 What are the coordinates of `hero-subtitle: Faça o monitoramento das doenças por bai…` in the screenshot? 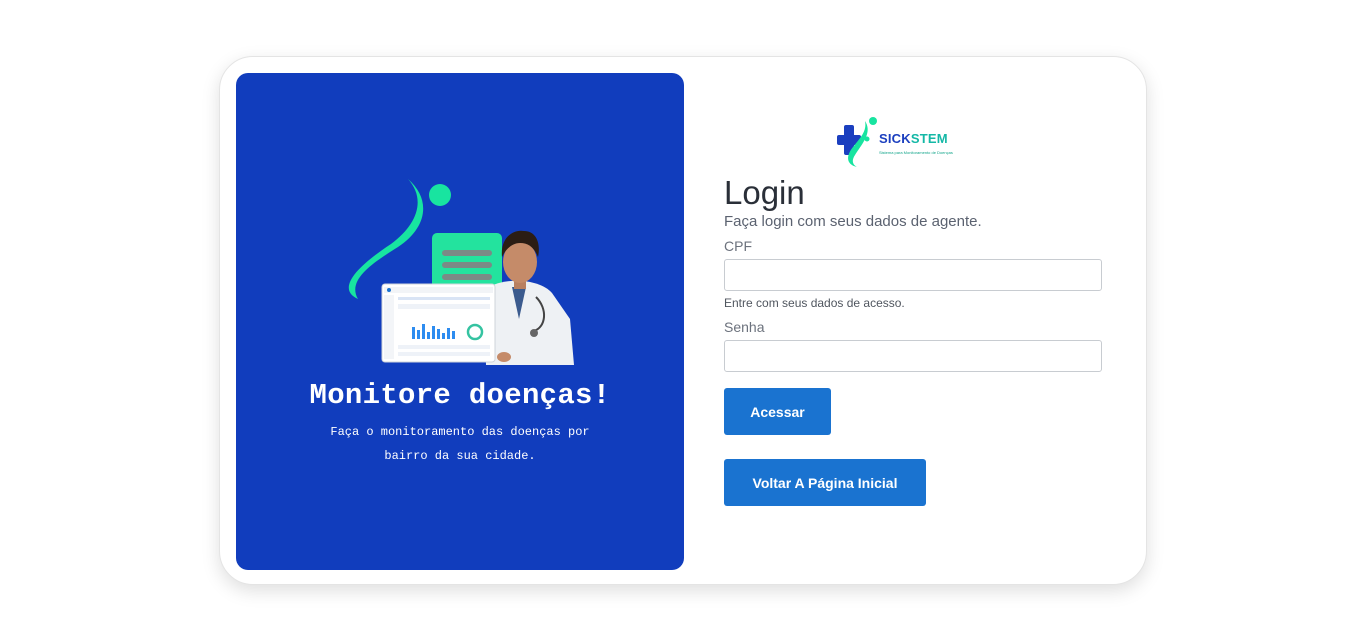 It's located at (460, 444).